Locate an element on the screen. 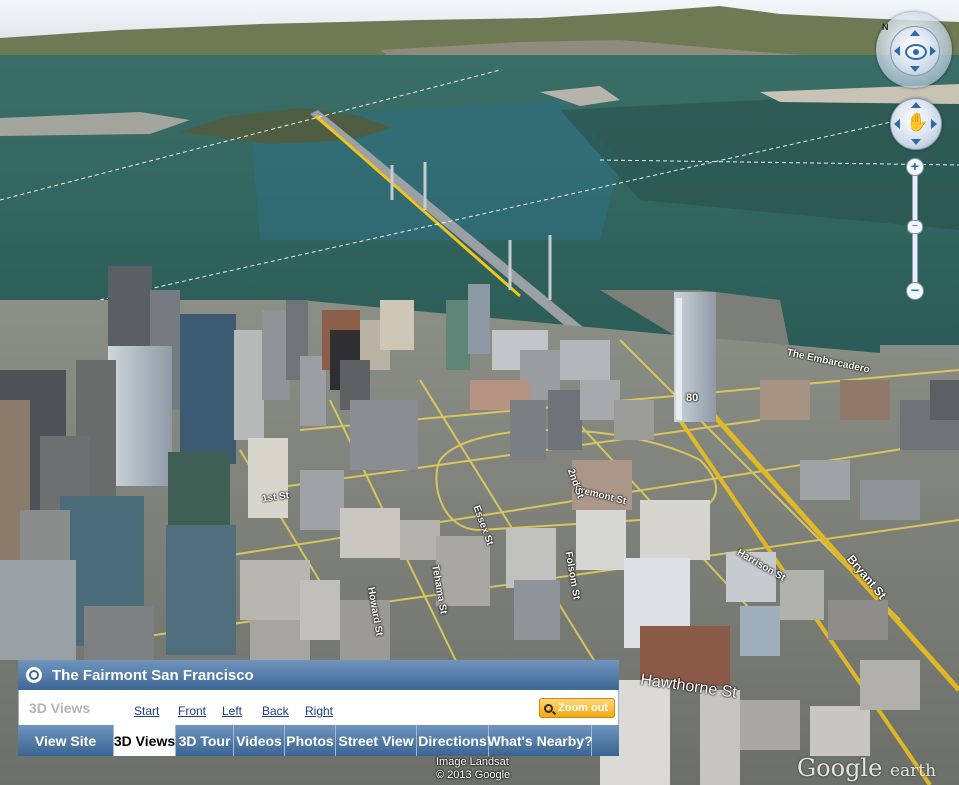 The height and width of the screenshot is (785, 959). look-down-arrow-icon is located at coordinates (915, 69).